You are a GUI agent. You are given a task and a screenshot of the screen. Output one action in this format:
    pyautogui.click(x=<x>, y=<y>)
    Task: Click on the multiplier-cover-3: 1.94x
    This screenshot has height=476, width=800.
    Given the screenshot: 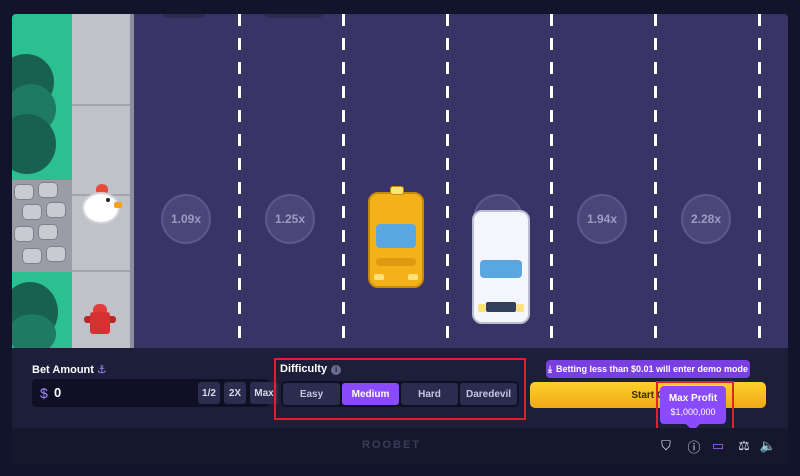 What is the action you would take?
    pyautogui.click(x=602, y=219)
    